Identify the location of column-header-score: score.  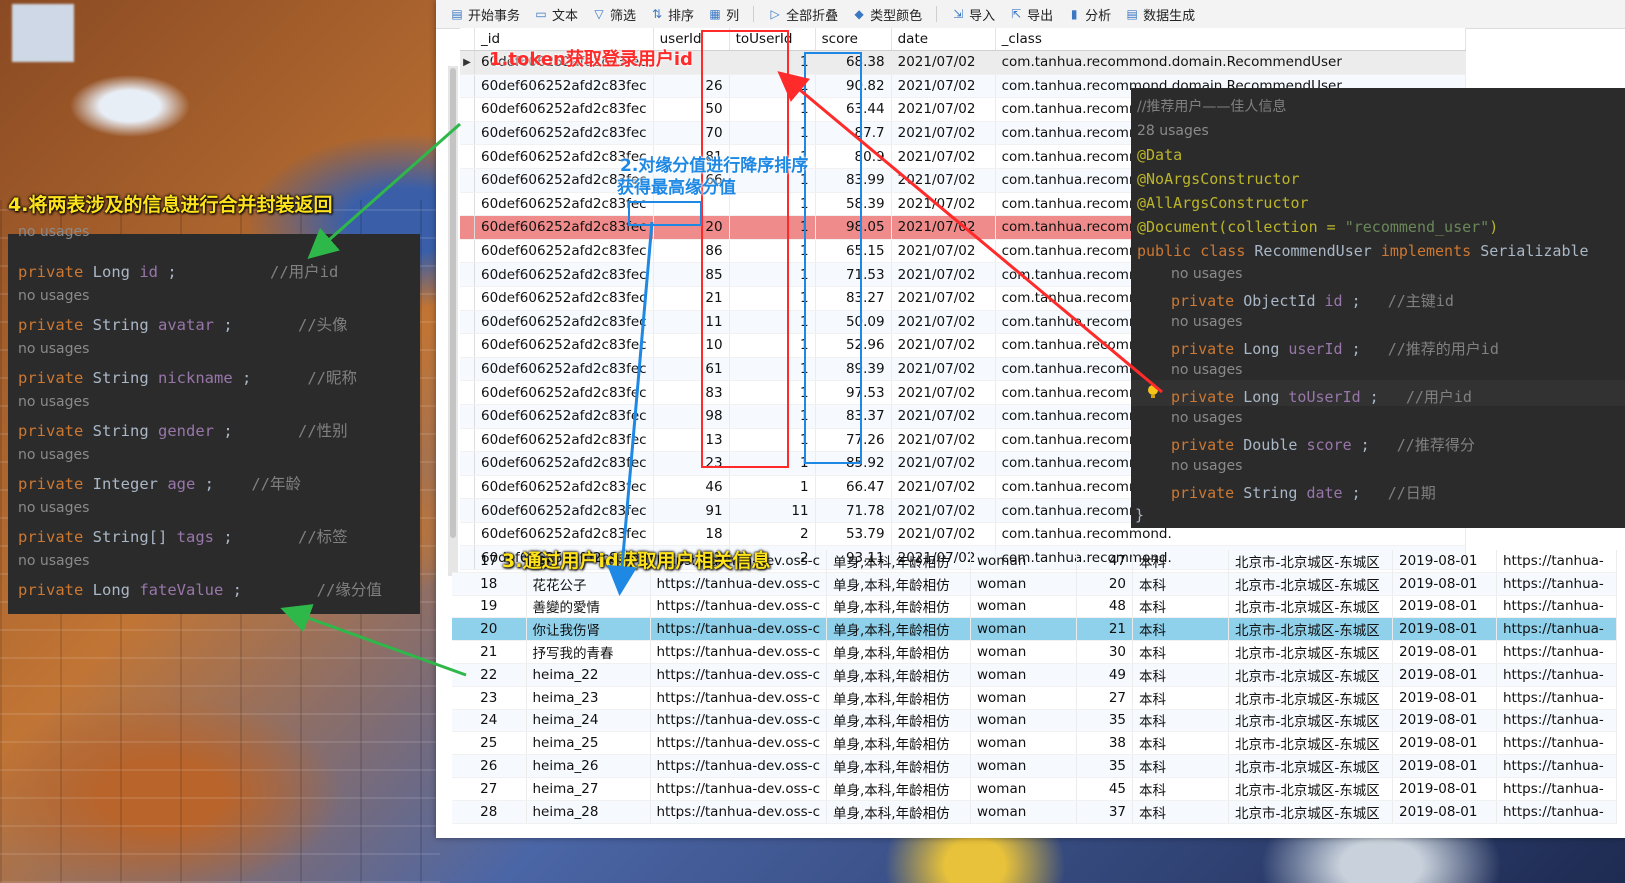
(853, 39).